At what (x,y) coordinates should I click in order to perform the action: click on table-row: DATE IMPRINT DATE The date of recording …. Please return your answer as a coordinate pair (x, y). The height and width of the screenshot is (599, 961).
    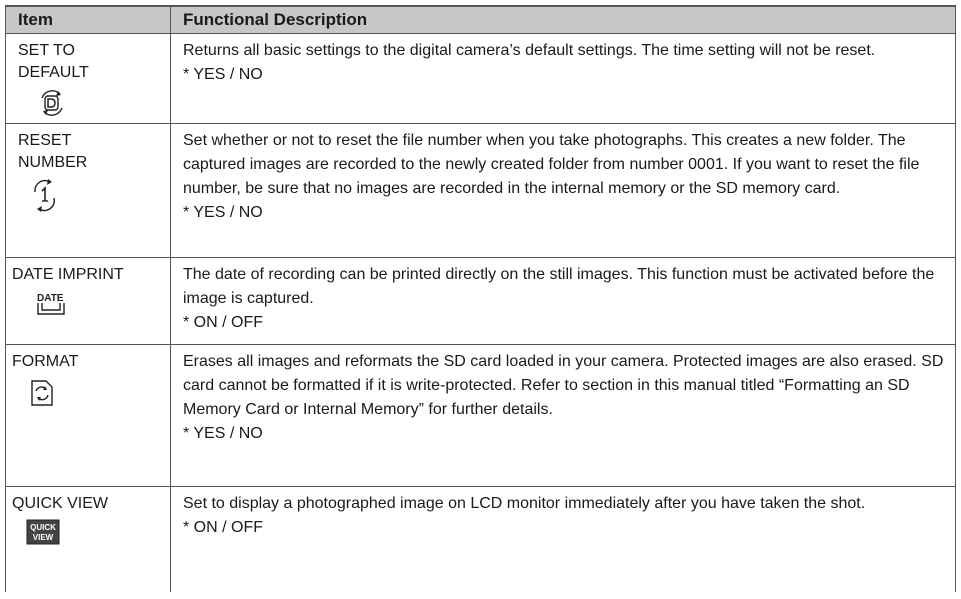
    Looking at the image, I should click on (480, 301).